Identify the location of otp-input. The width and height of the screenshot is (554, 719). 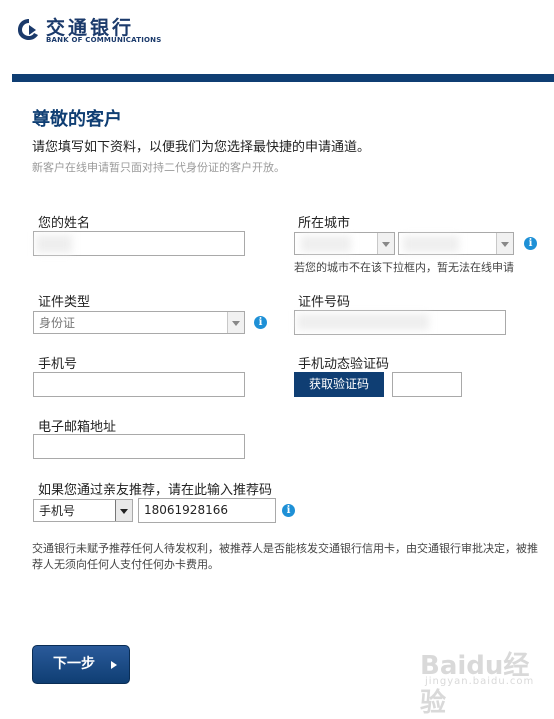
(427, 384).